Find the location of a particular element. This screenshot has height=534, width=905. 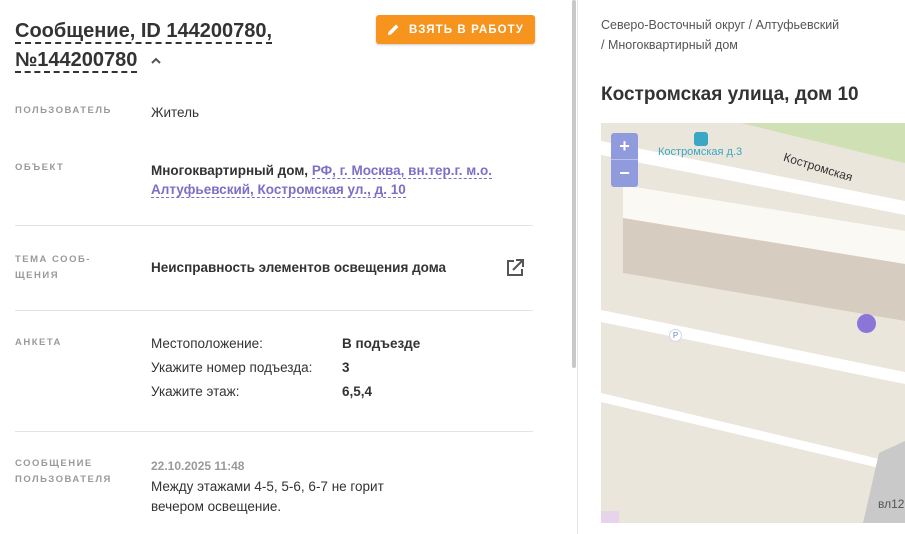

pencil-icon is located at coordinates (393, 29).